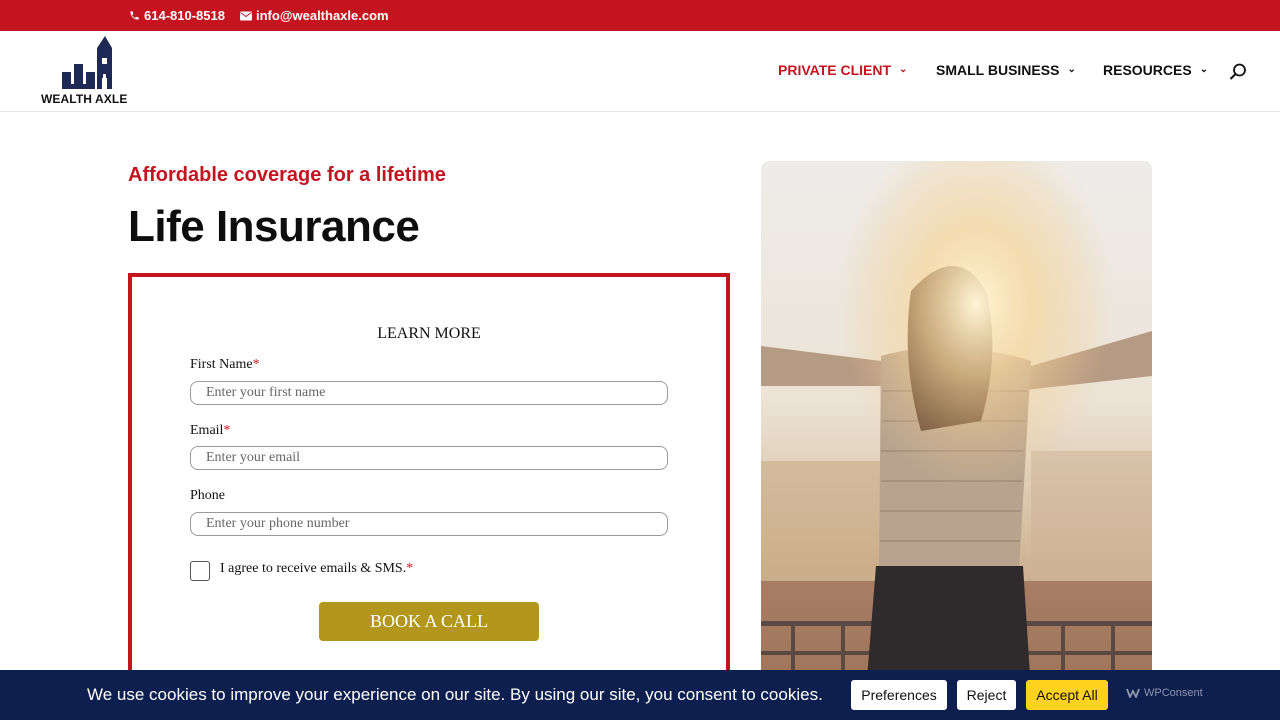  I want to click on wpconsent-brand: WPConsent, so click(1164, 693).